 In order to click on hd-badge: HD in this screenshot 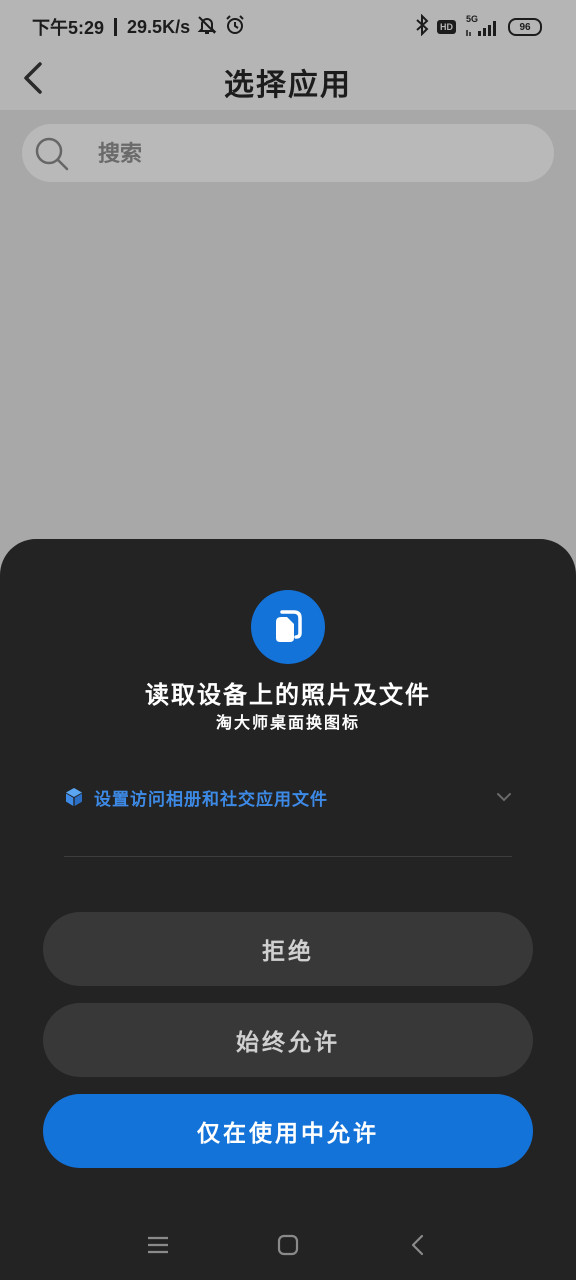, I will do `click(446, 27)`.